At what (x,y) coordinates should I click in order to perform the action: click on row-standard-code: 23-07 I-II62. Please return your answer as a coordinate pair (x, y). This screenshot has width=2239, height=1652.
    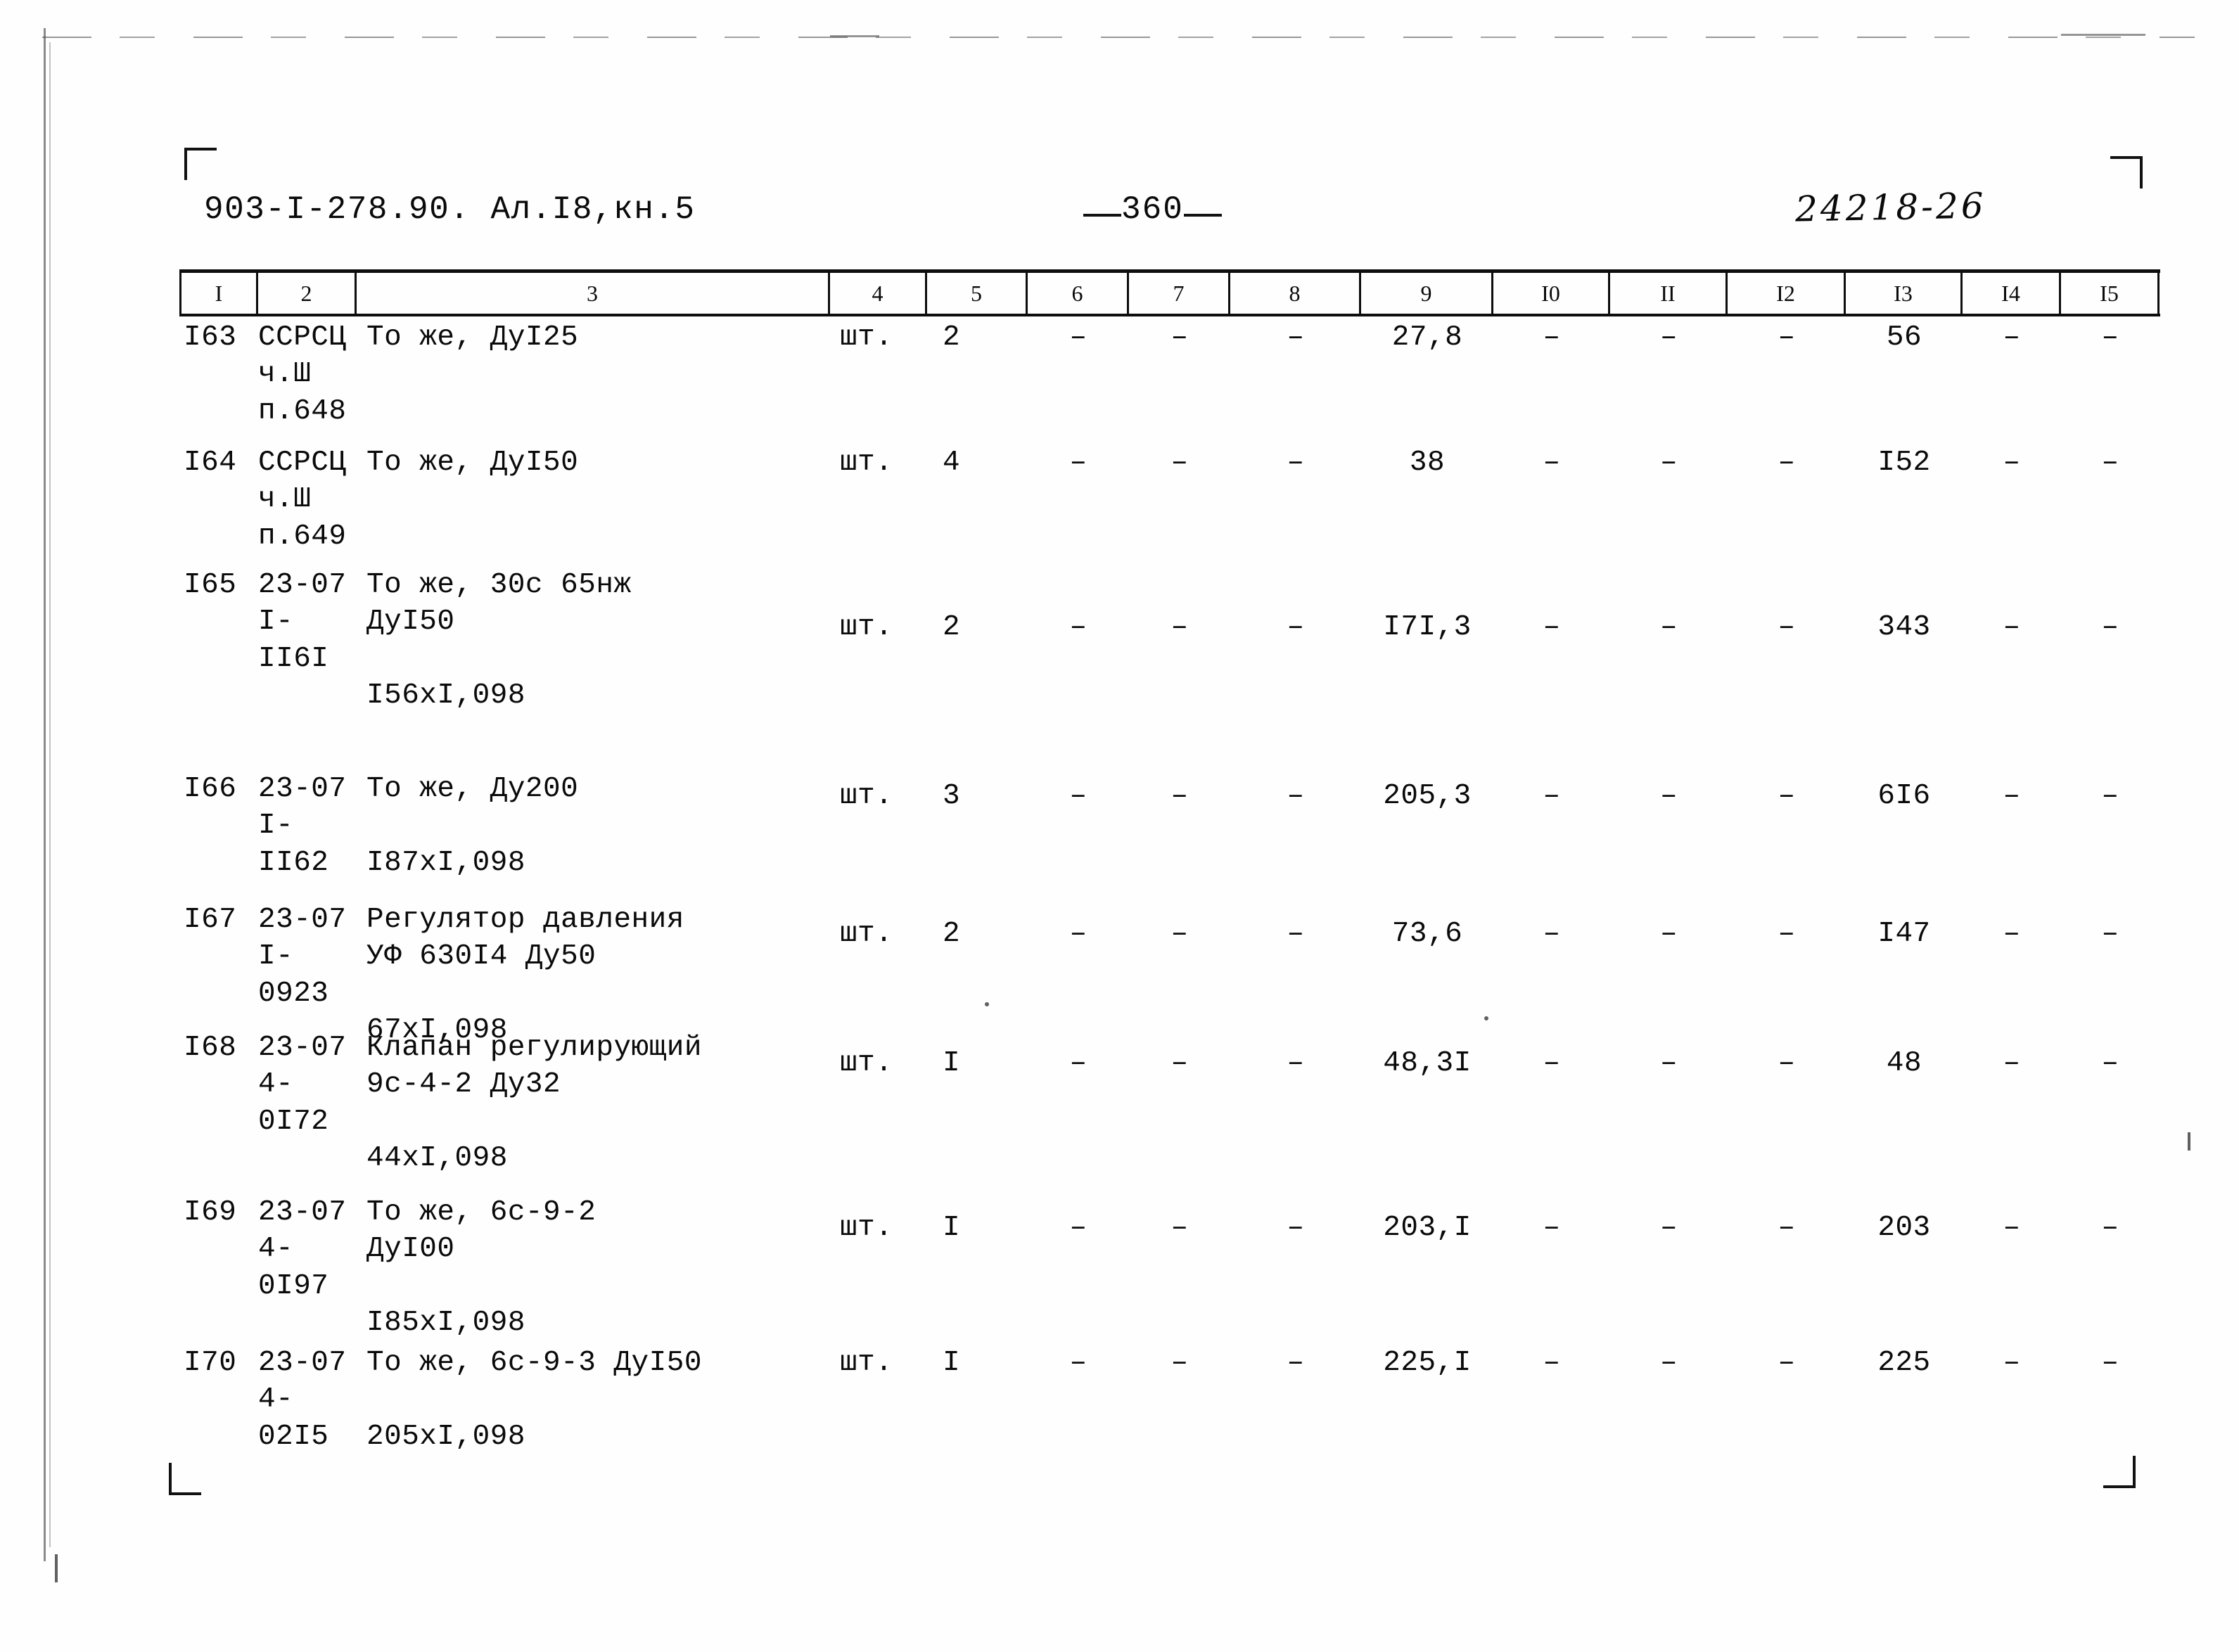
    Looking at the image, I should click on (302, 826).